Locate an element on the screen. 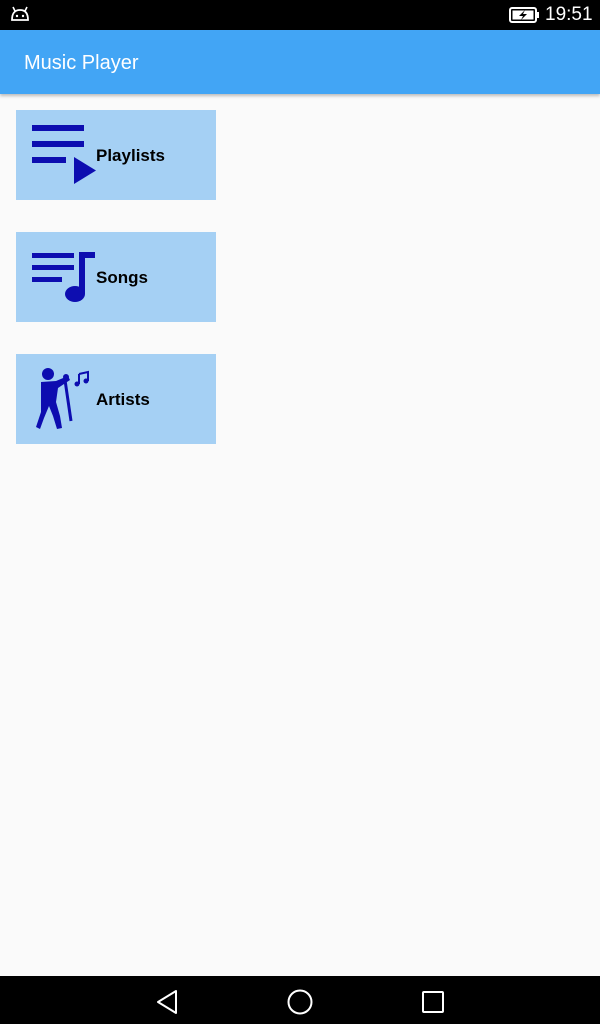 This screenshot has width=600, height=1024. artists-button: Artists is located at coordinates (116, 399).